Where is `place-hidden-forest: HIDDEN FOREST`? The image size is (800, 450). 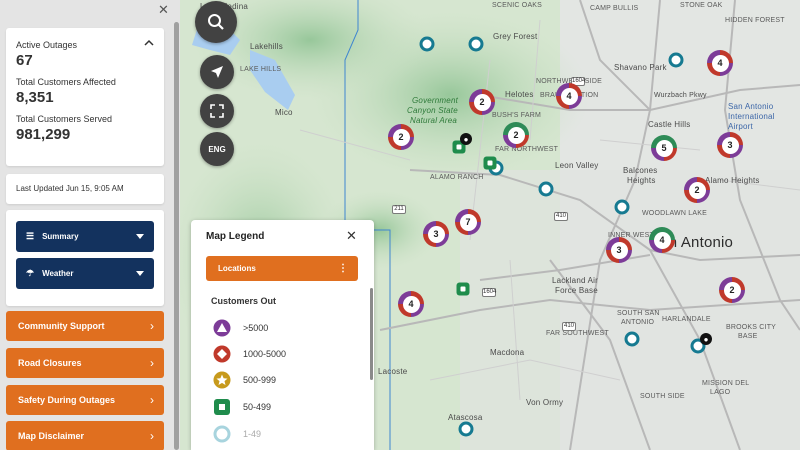
place-hidden-forest: HIDDEN FOREST is located at coordinates (755, 20).